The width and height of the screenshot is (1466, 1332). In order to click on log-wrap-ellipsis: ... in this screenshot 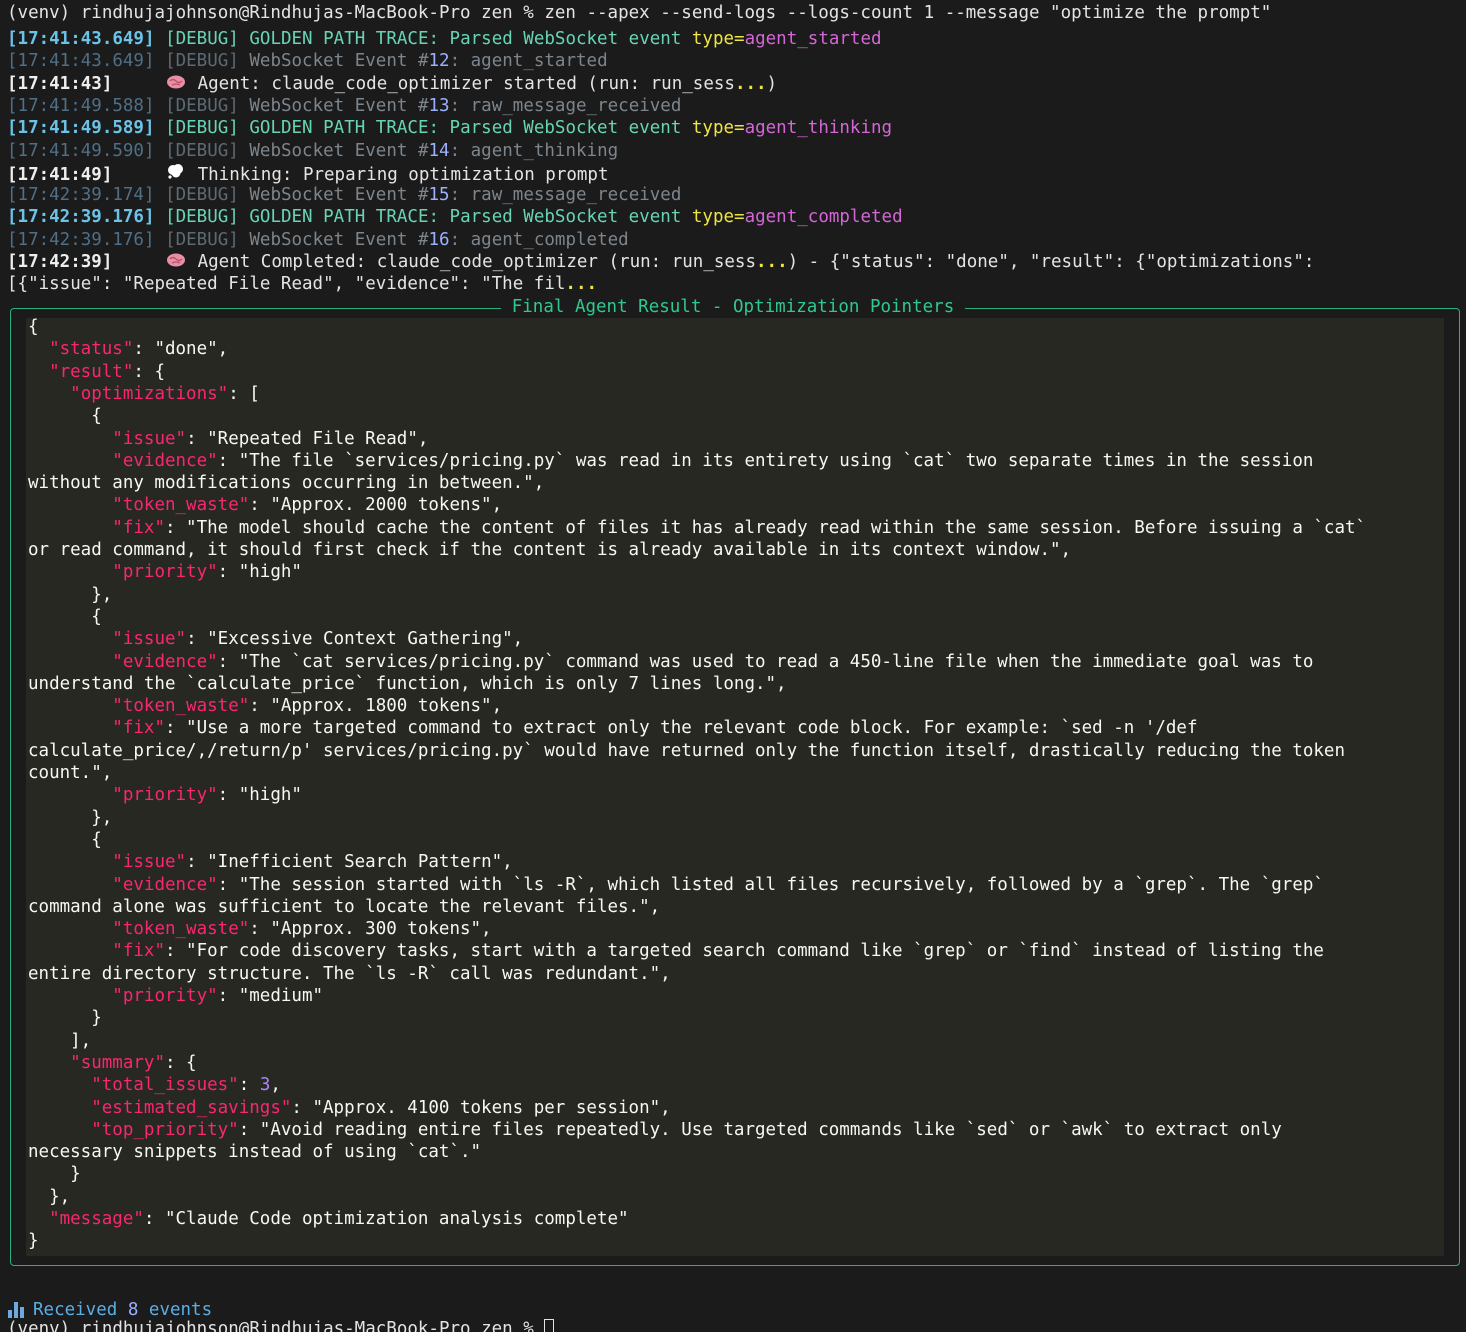, I will do `click(581, 284)`.